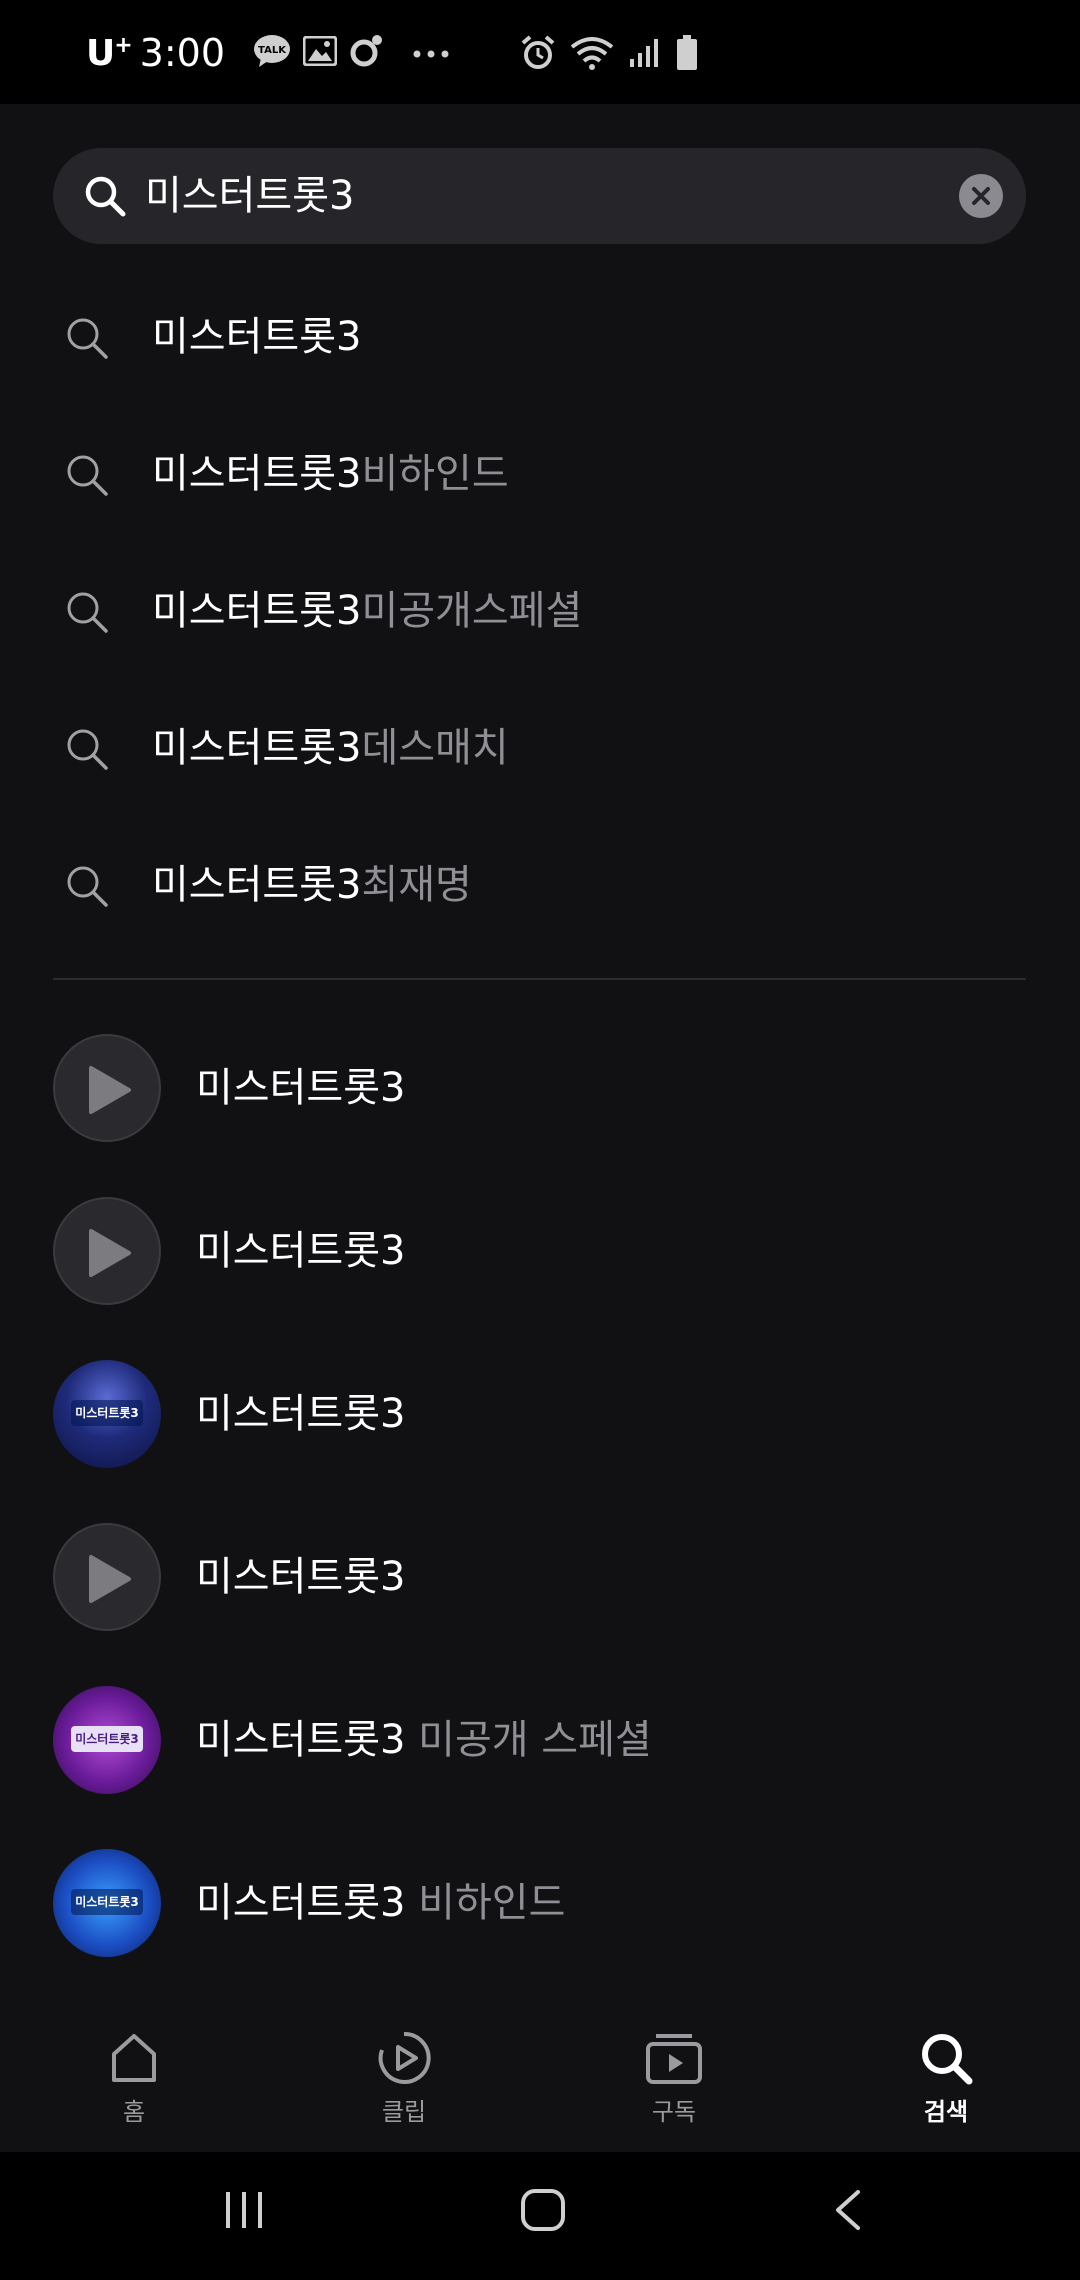 The image size is (1080, 2280). What do you see at coordinates (431, 53) in the screenshot?
I see `more-dots-icon` at bounding box center [431, 53].